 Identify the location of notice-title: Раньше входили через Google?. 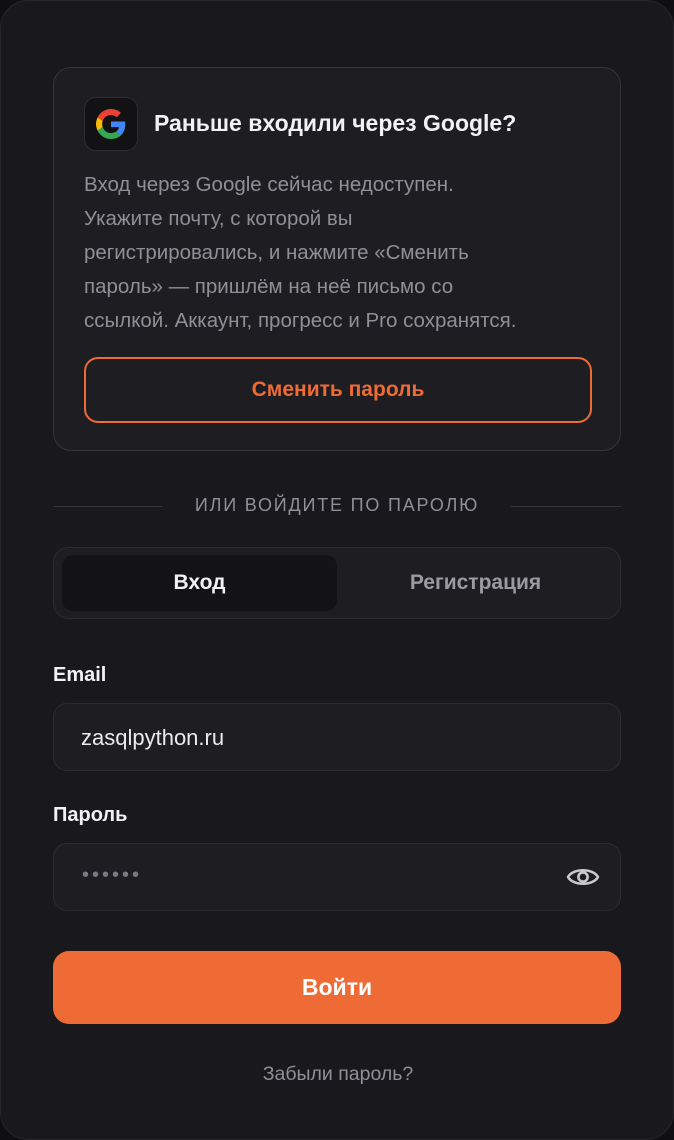
(335, 123).